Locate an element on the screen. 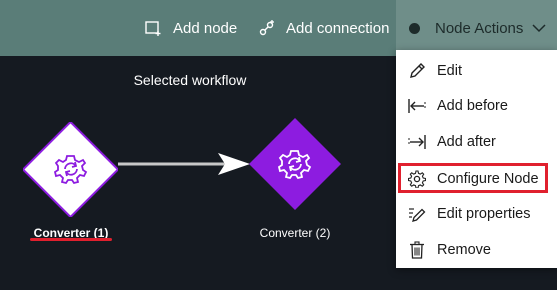 Image resolution: width=557 pixels, height=290 pixels. menu-item-edit-properties: Edit properties is located at coordinates (476, 214).